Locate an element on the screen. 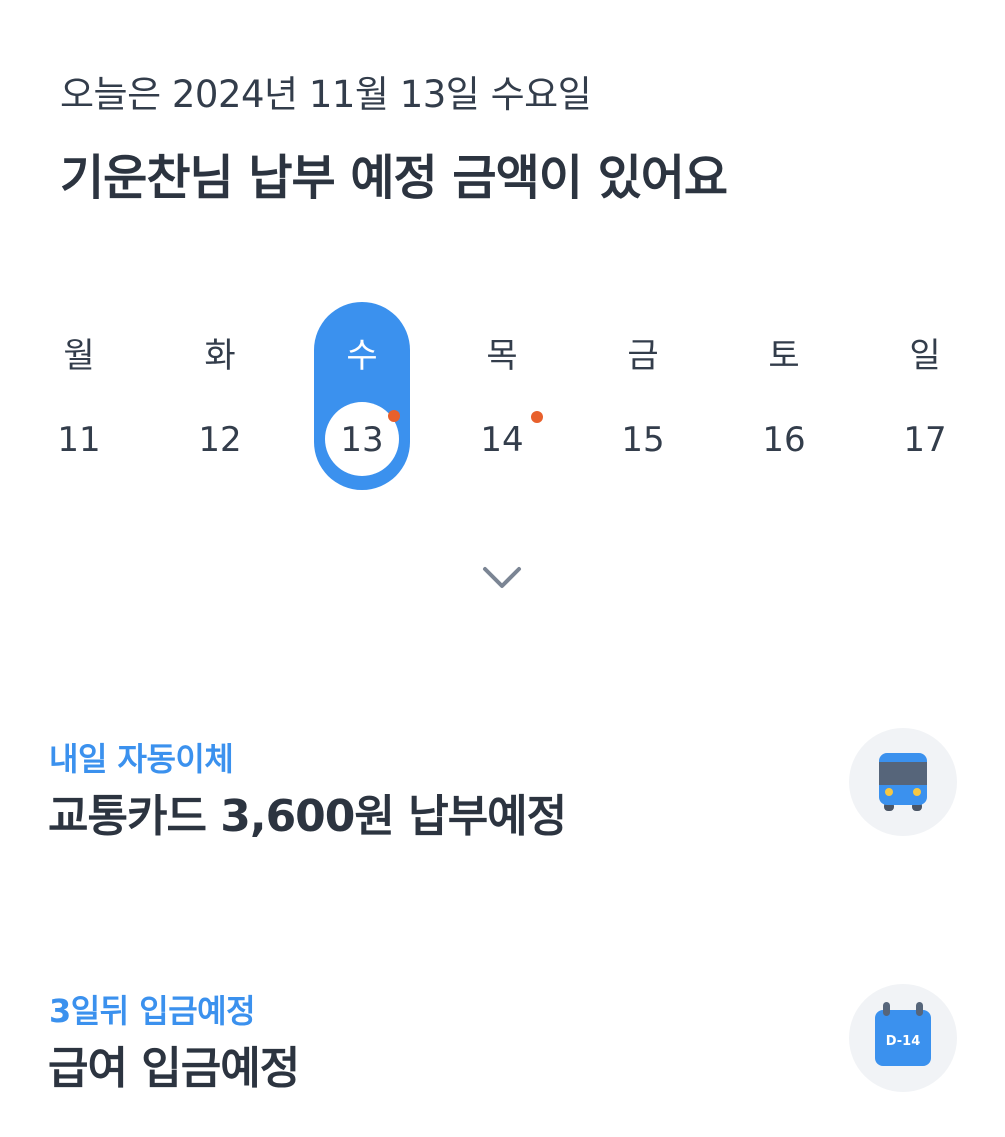  date-line: 오늘은 2024년 11월 13일 수요일 is located at coordinates (326, 94).